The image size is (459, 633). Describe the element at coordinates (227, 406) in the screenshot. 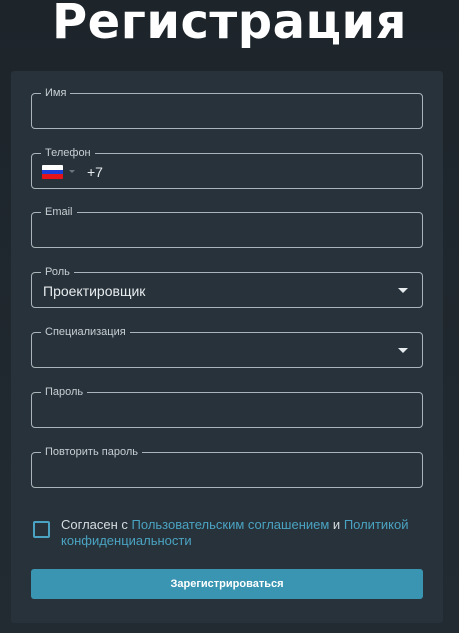

I see `password-field: Пароль` at that location.